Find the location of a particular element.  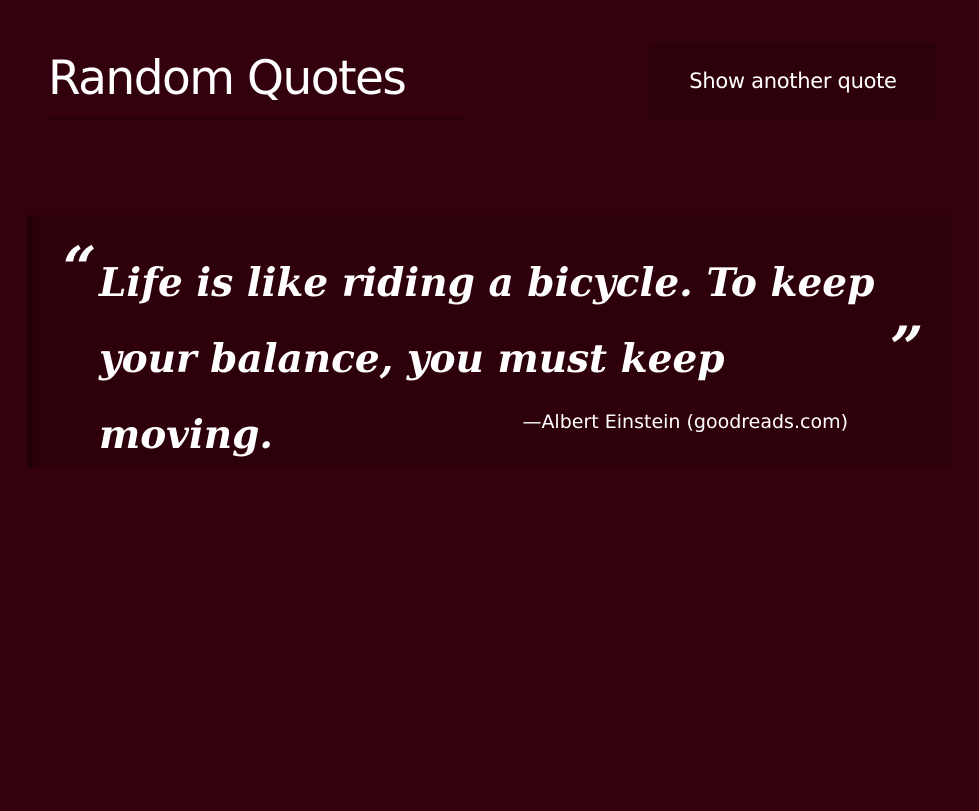

quote-attribution: —Albert Einstein (goodreads.com) is located at coordinates (685, 422).